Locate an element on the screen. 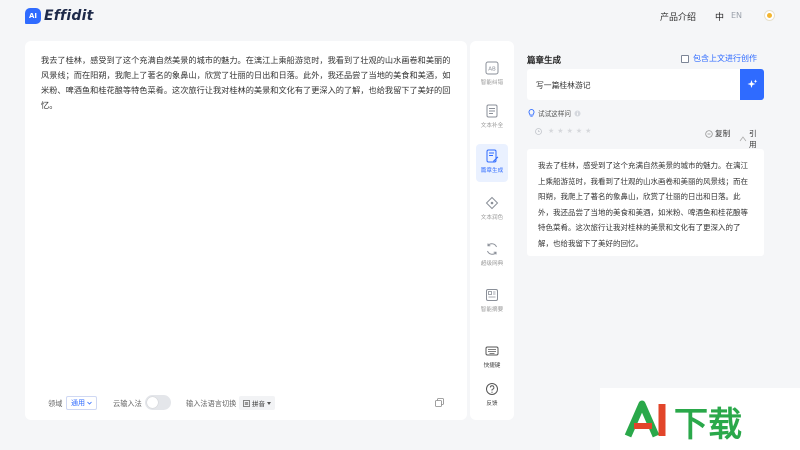 This screenshot has width=800, height=450. editor-footer: 领域 通用 云输入法 输入法语言切换 拼音 is located at coordinates (246, 403).